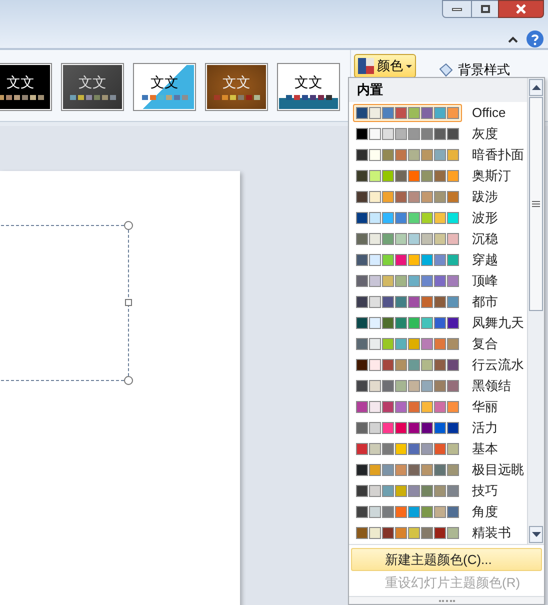 The width and height of the screenshot is (548, 605). I want to click on scrollbar, so click(535, 311).